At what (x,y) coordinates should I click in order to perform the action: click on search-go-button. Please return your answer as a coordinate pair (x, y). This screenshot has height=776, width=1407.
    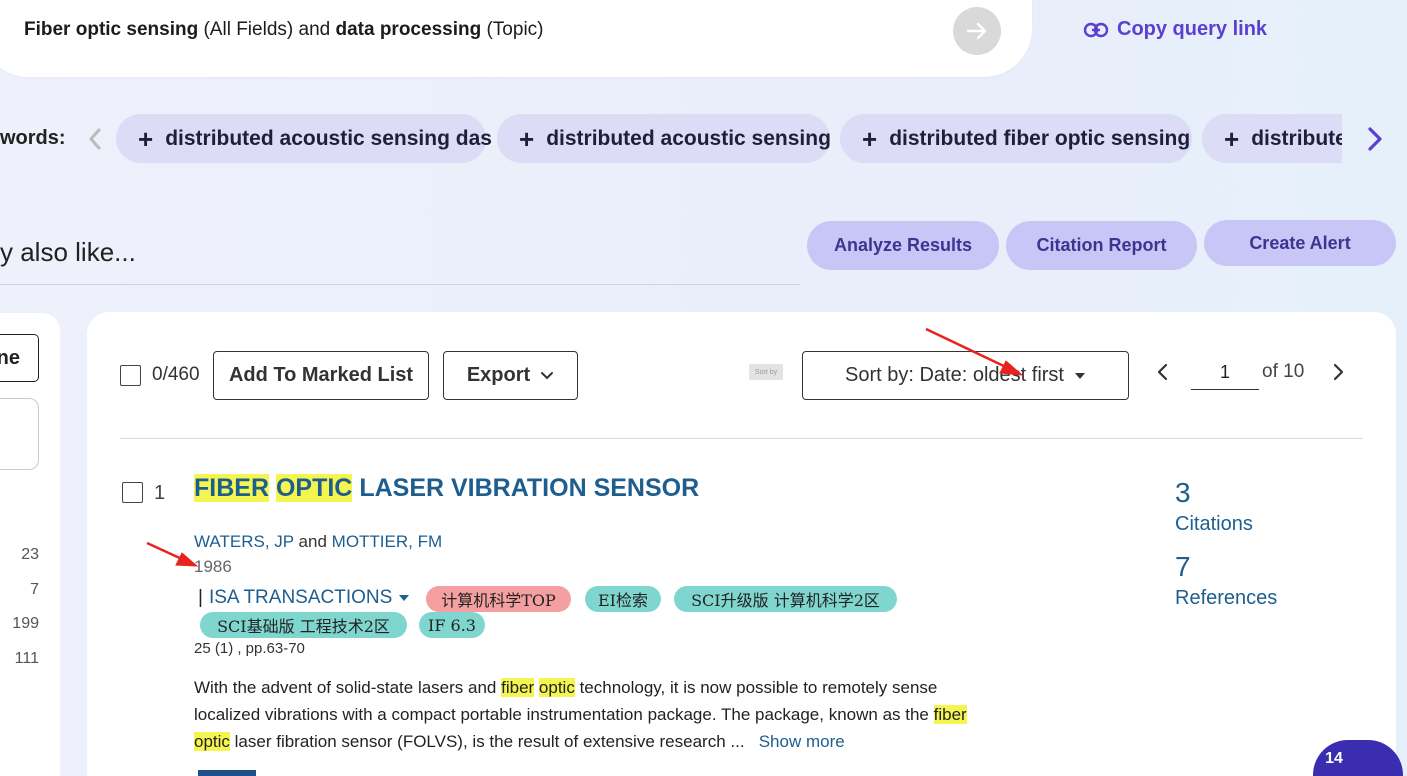
    Looking at the image, I should click on (977, 31).